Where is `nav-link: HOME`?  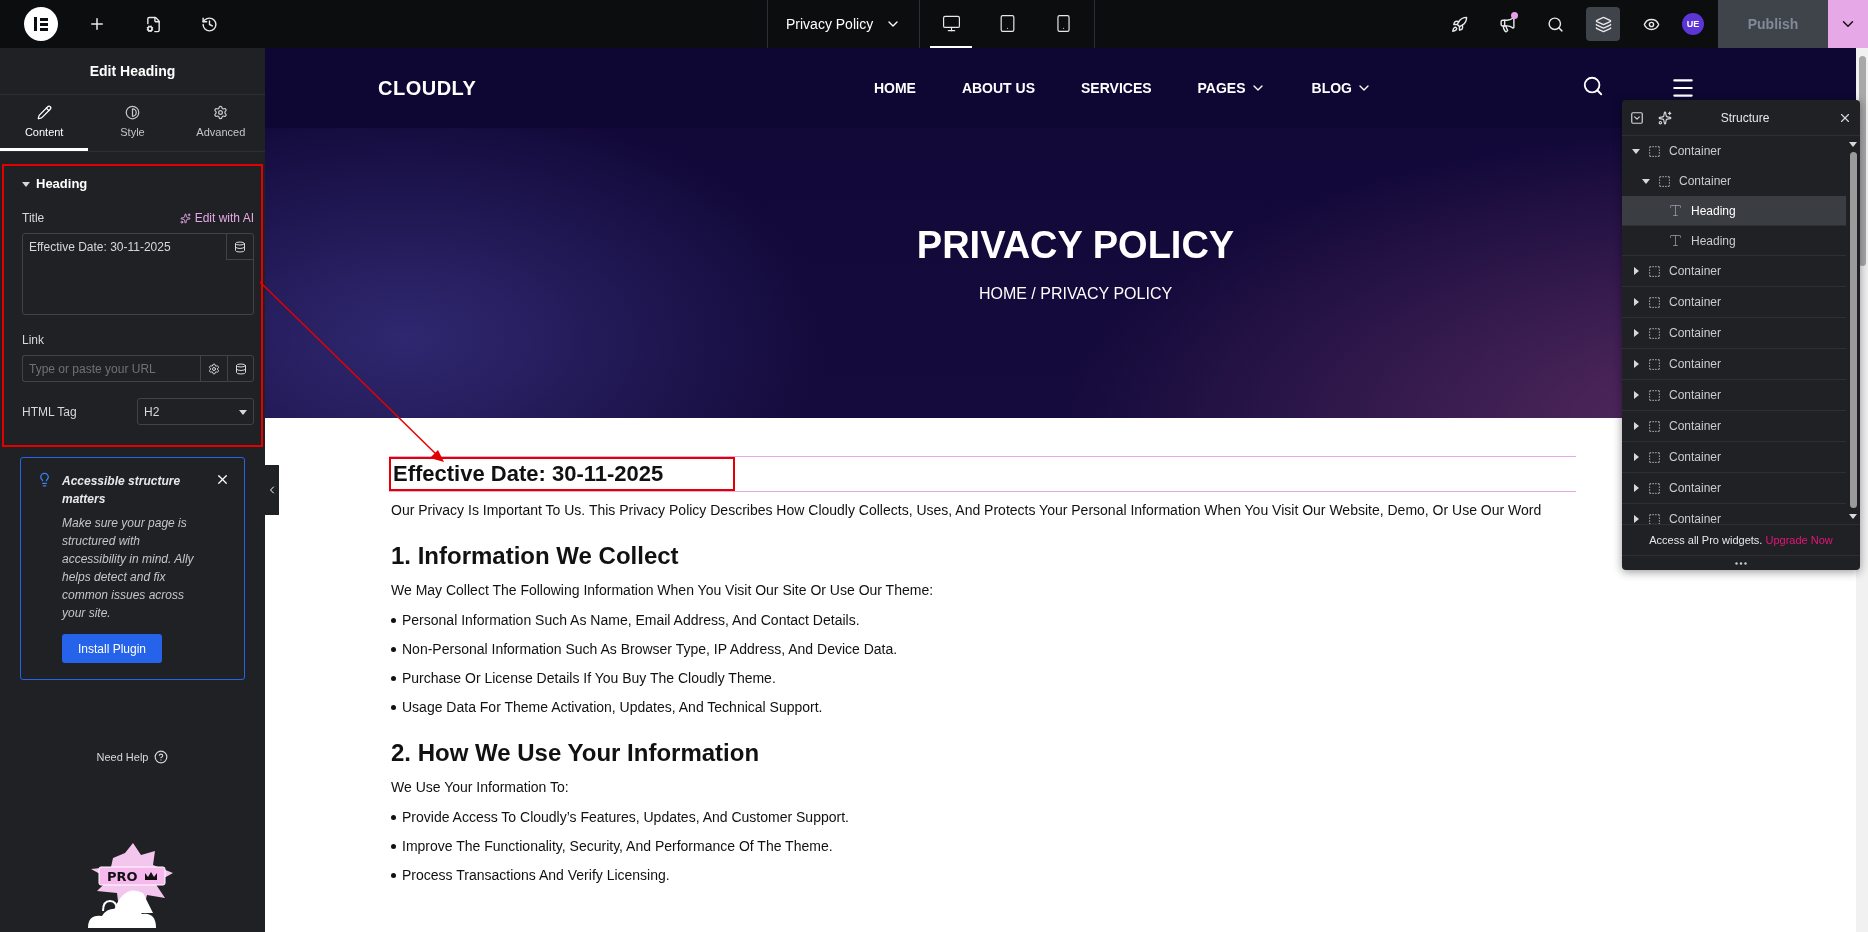
nav-link: HOME is located at coordinates (894, 88).